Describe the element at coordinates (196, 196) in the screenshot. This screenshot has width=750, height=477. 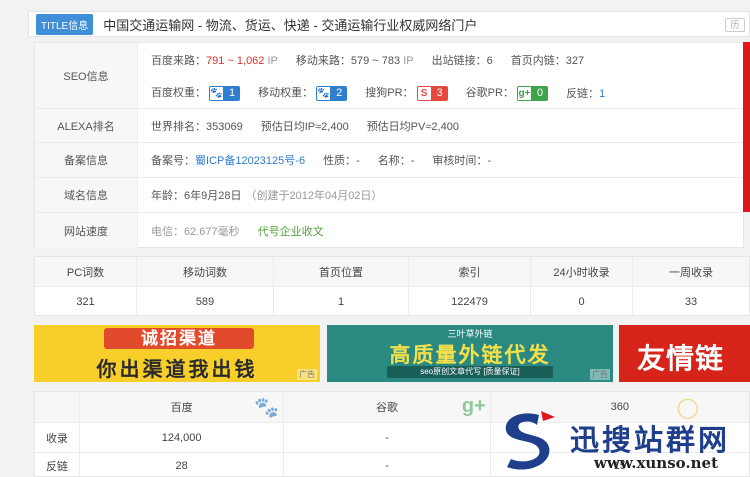
I see `domain-age: 年龄：6年9月28日` at that location.